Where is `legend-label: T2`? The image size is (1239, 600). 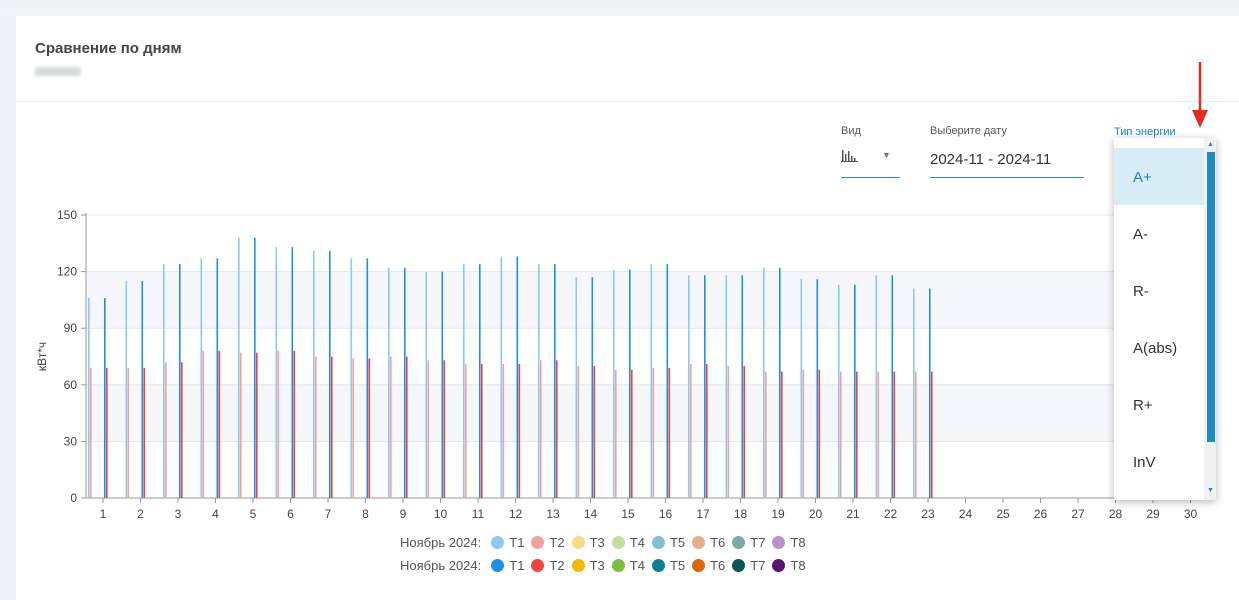 legend-label: T2 is located at coordinates (557, 565).